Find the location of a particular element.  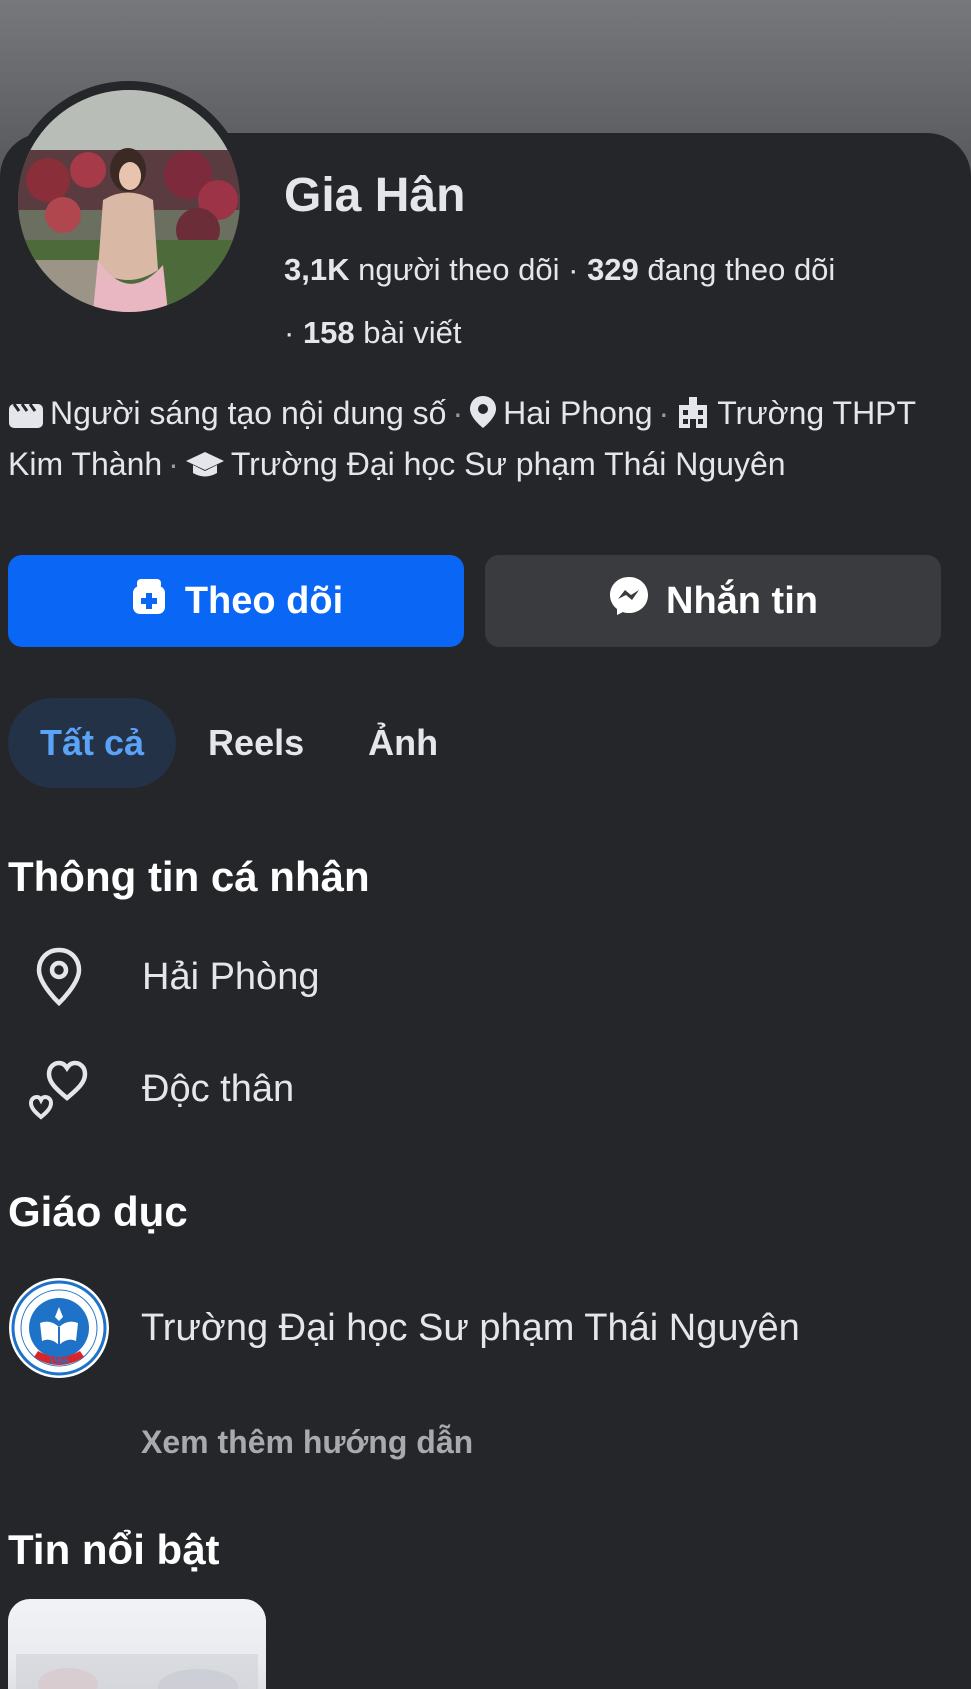

message-label: Nhắn tin is located at coordinates (742, 600).